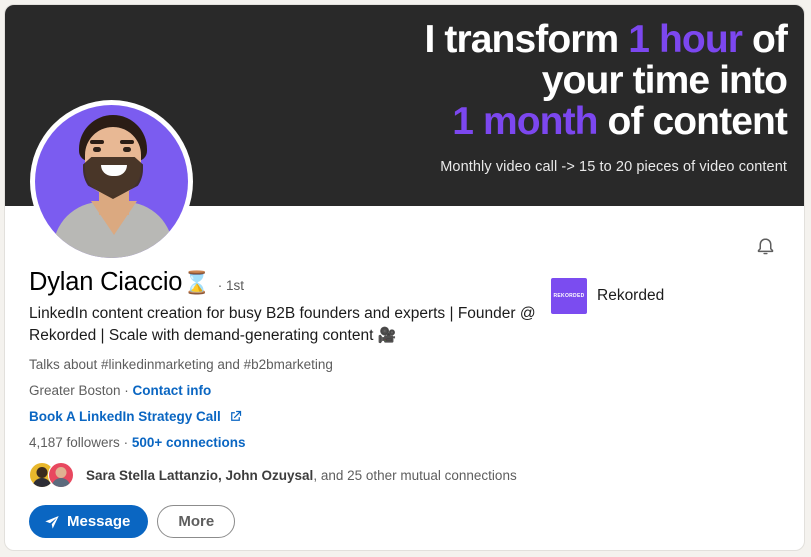 This screenshot has height=557, width=811. Describe the element at coordinates (387, 335) in the screenshot. I see `movie-camera-icon: 🎥` at that location.